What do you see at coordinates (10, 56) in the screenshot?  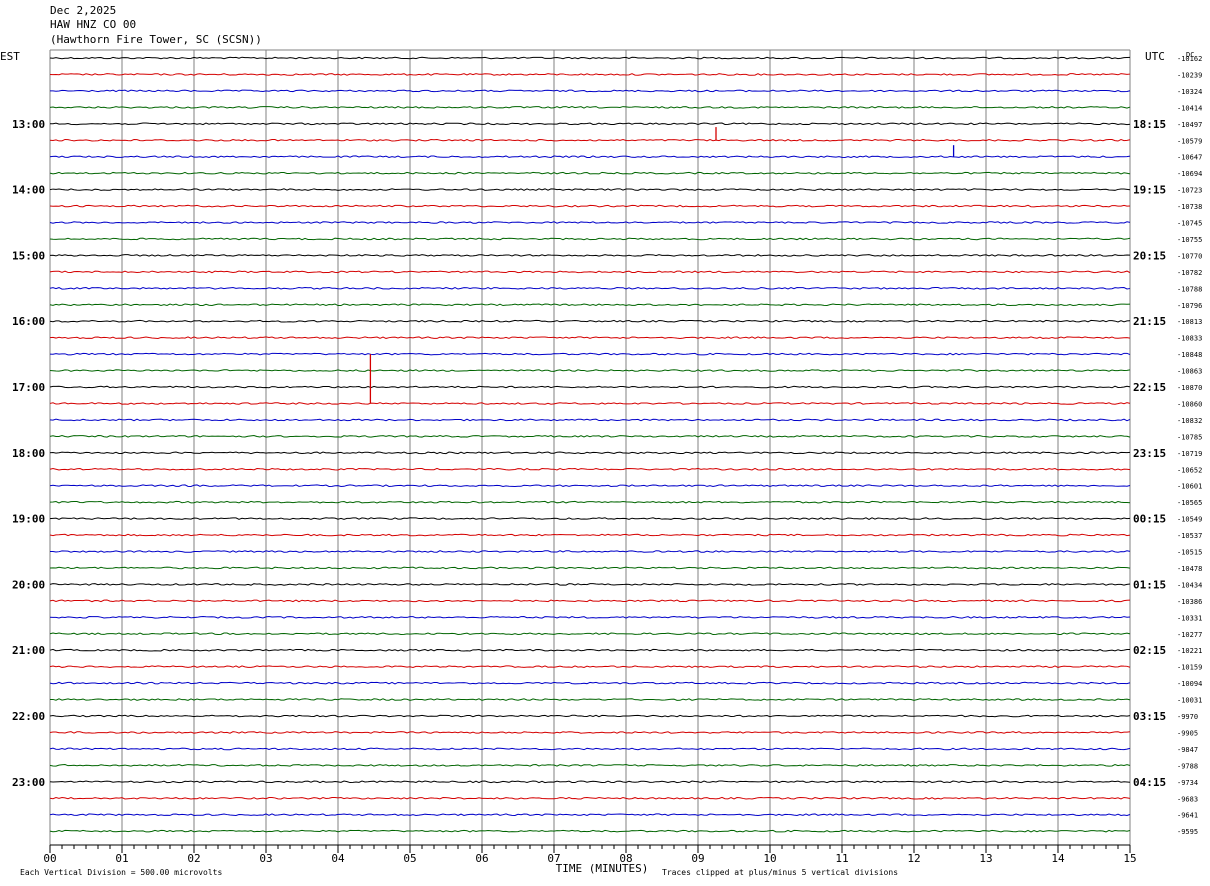 I see `left-zone-label: EST` at bounding box center [10, 56].